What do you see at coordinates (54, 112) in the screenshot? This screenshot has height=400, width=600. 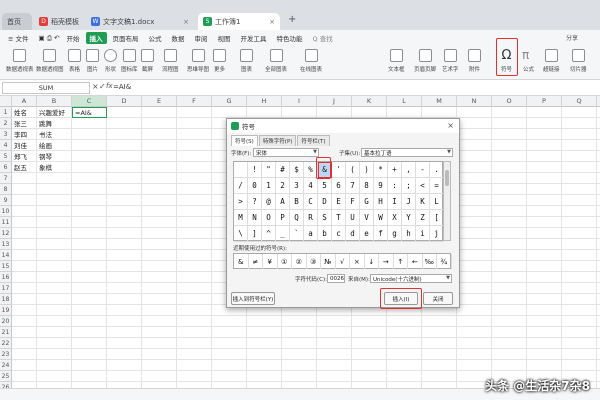 I see `cell: 兴趣爱好` at bounding box center [54, 112].